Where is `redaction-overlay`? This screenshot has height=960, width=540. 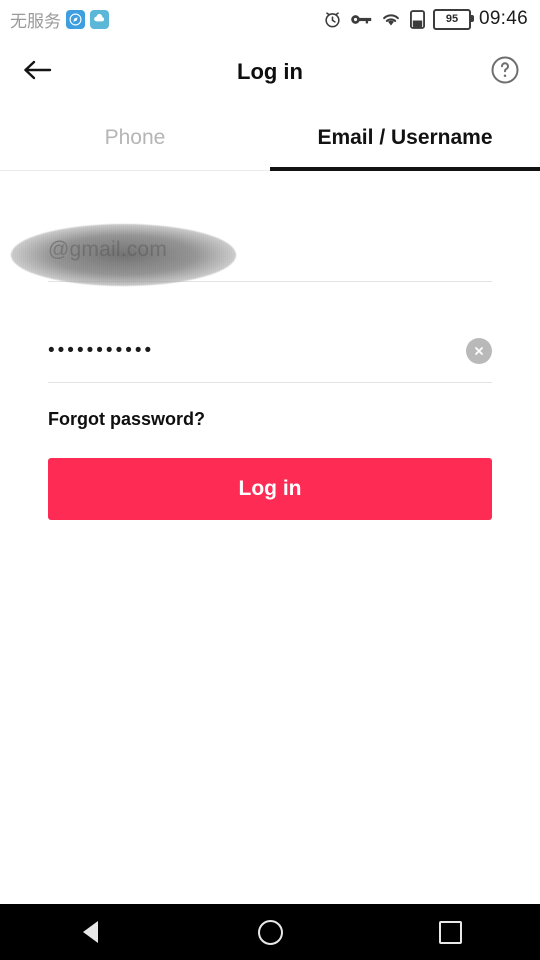 redaction-overlay is located at coordinates (123, 255).